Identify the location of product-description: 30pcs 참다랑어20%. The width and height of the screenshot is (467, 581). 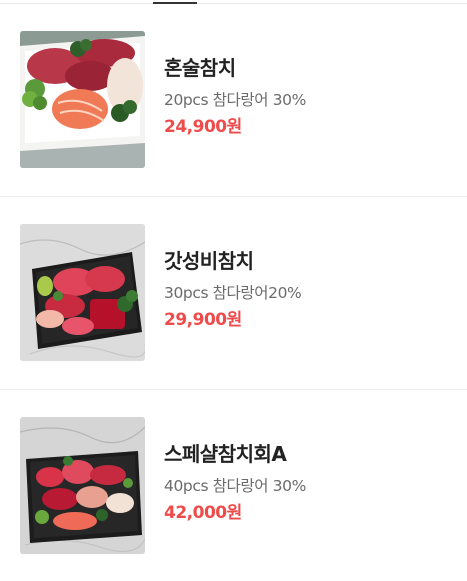
(233, 293).